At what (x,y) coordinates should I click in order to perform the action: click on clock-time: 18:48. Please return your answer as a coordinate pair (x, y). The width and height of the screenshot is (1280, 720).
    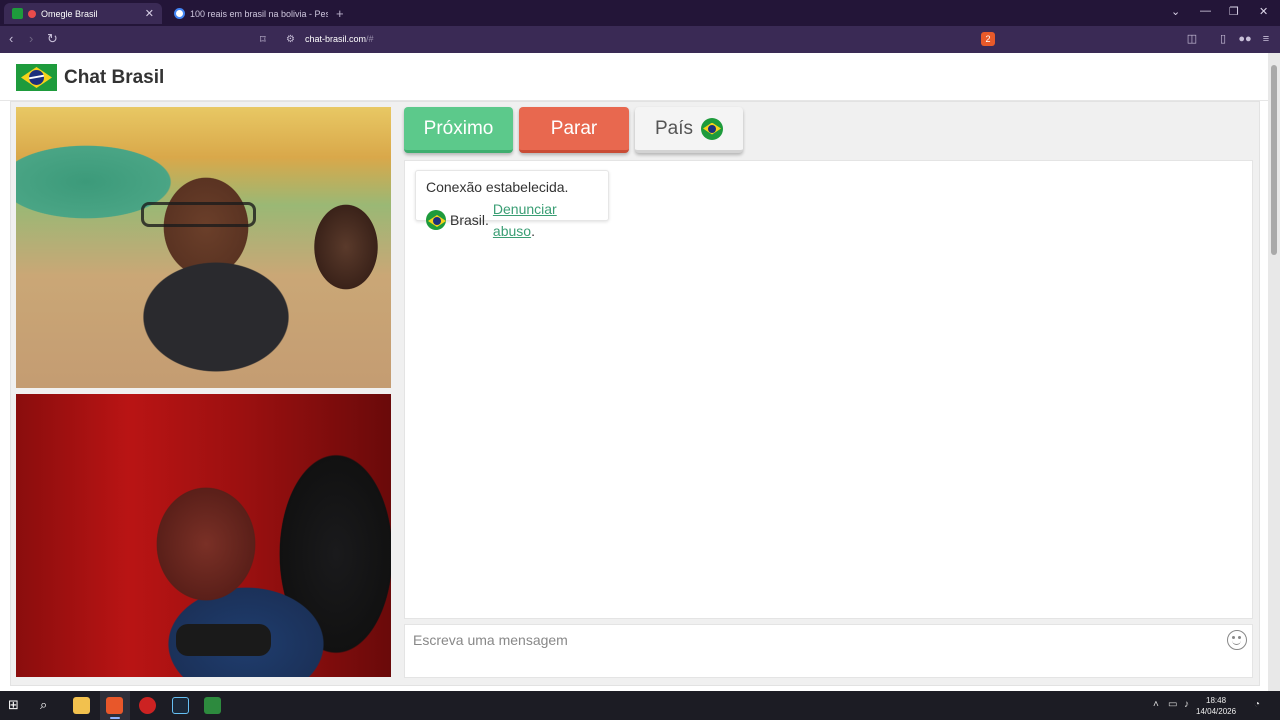
    Looking at the image, I should click on (1216, 700).